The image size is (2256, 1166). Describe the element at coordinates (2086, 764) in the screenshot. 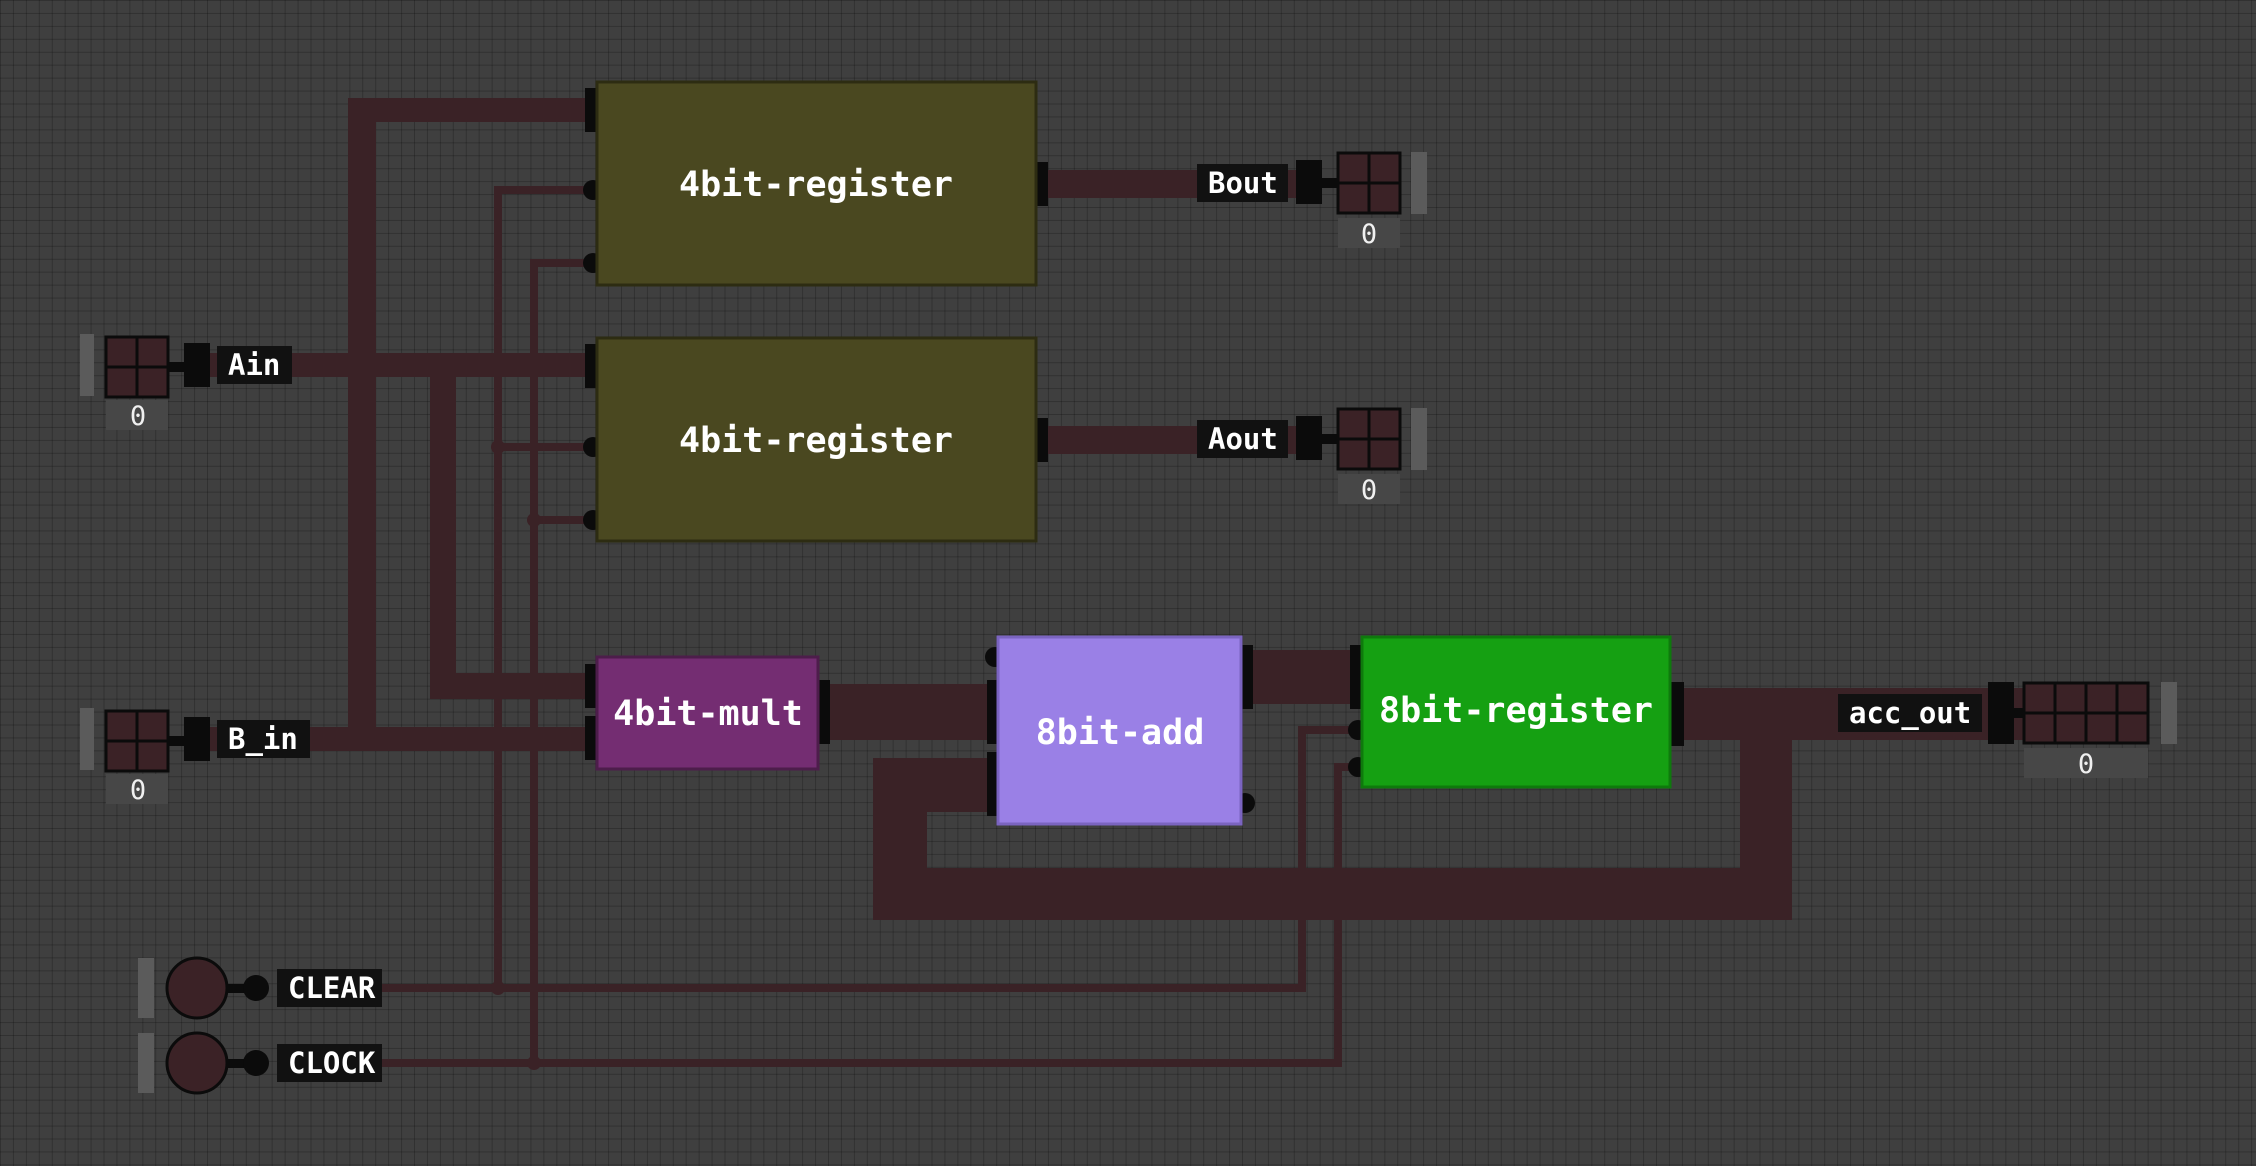

I see `output-acc-out-value: 0` at that location.